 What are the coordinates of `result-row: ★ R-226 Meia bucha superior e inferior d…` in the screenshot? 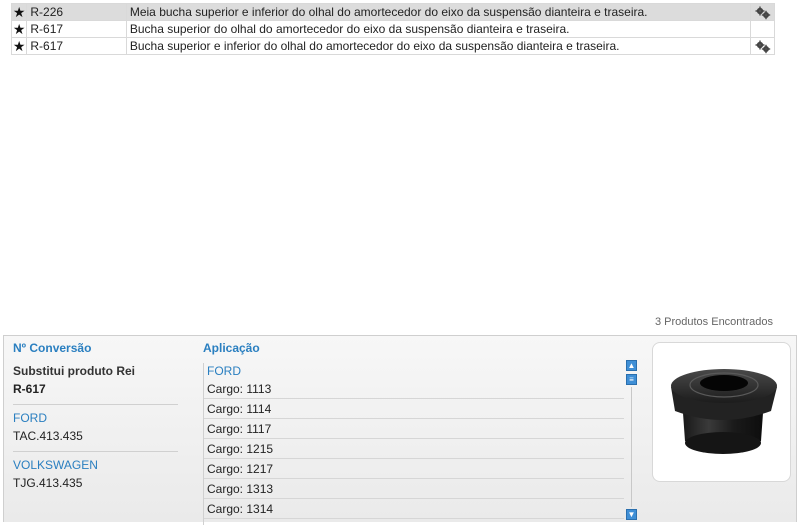 It's located at (392, 12).